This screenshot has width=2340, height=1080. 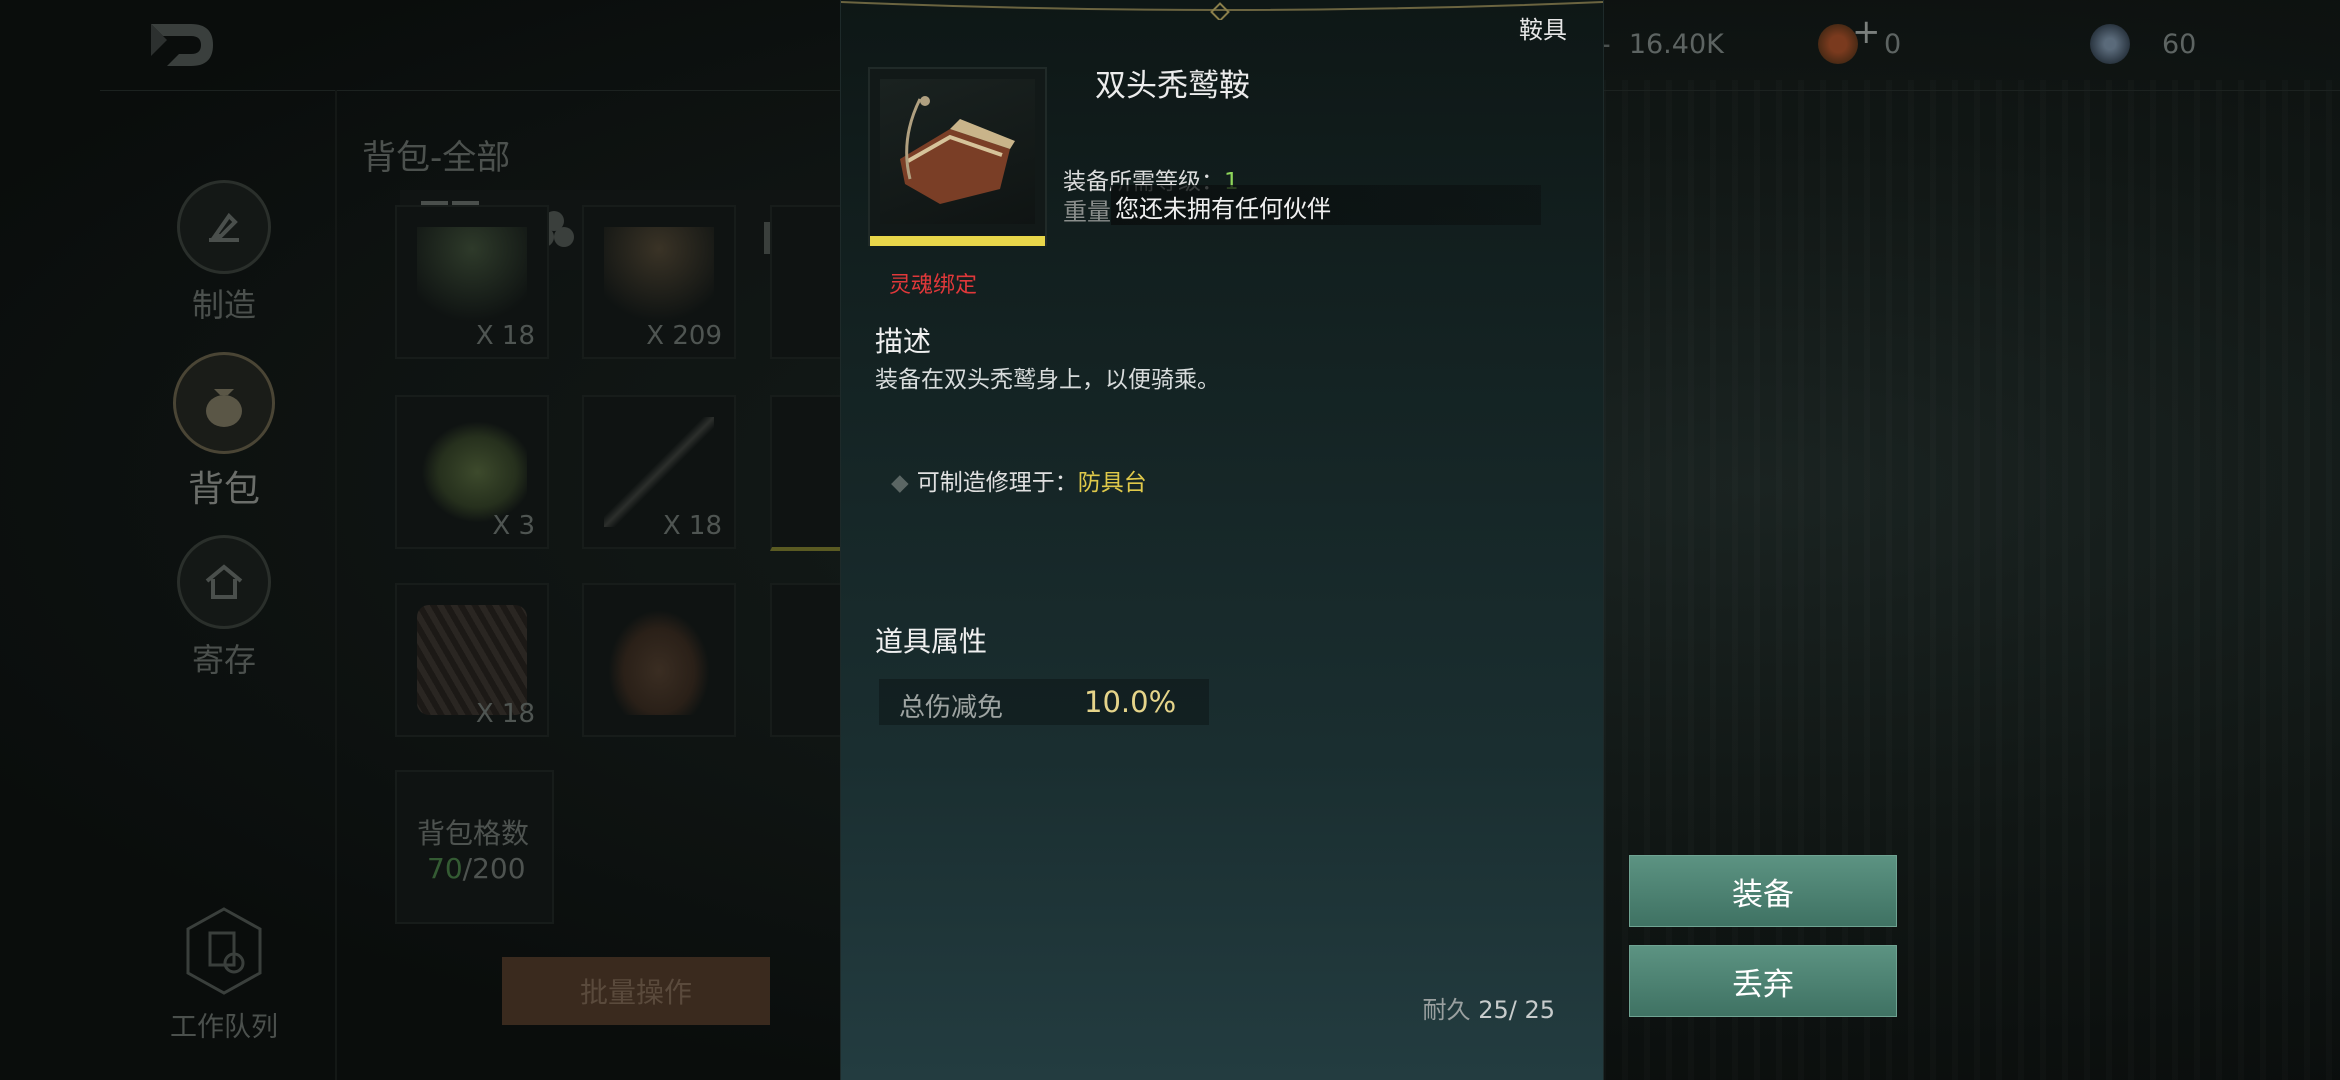 What do you see at coordinates (224, 608) in the screenshot?
I see `sidebar-item-storage: 寄存` at bounding box center [224, 608].